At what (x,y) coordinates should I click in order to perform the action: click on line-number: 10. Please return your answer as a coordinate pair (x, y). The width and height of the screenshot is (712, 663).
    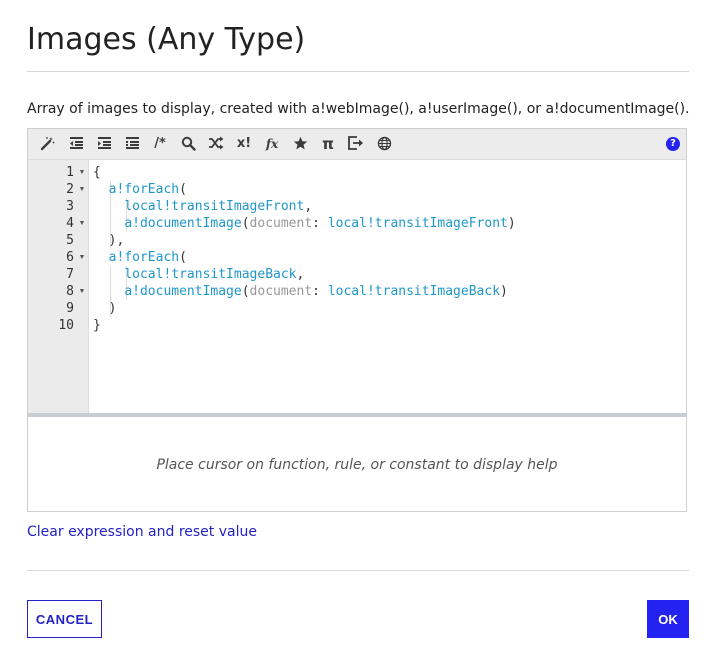
    Looking at the image, I should click on (66, 325).